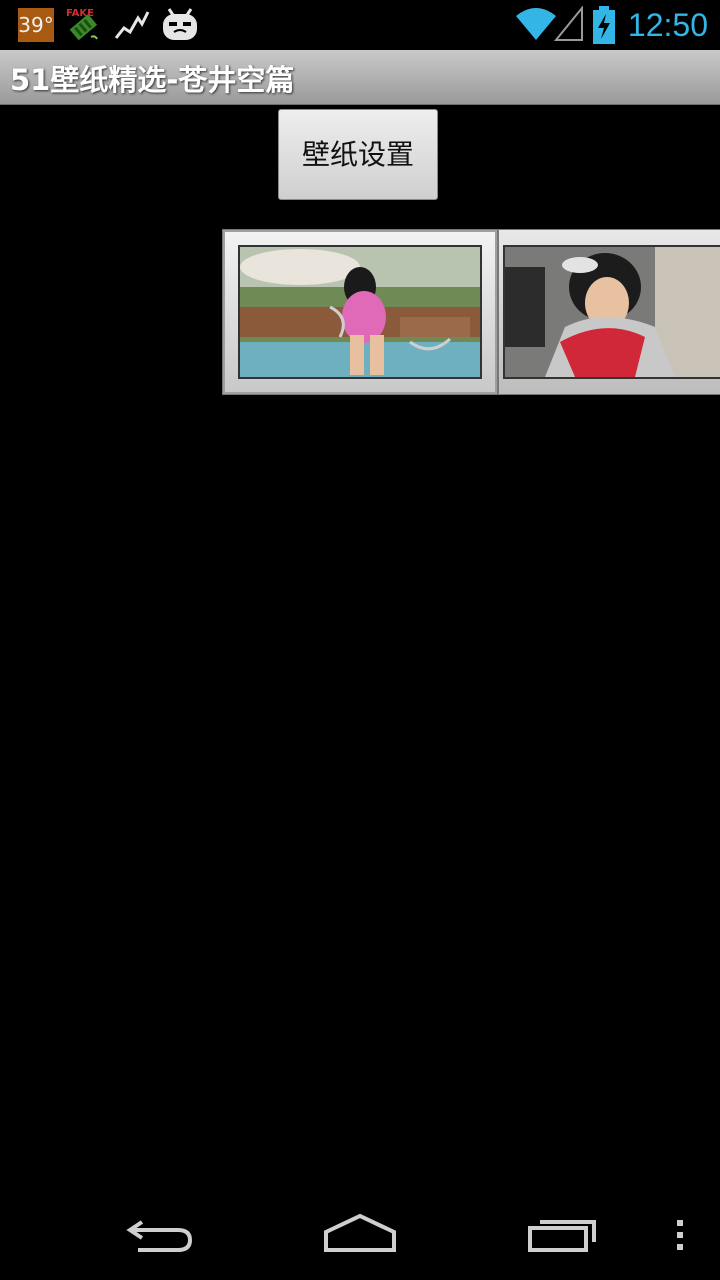  Describe the element at coordinates (536, 24) in the screenshot. I see `wifi-icon` at that location.